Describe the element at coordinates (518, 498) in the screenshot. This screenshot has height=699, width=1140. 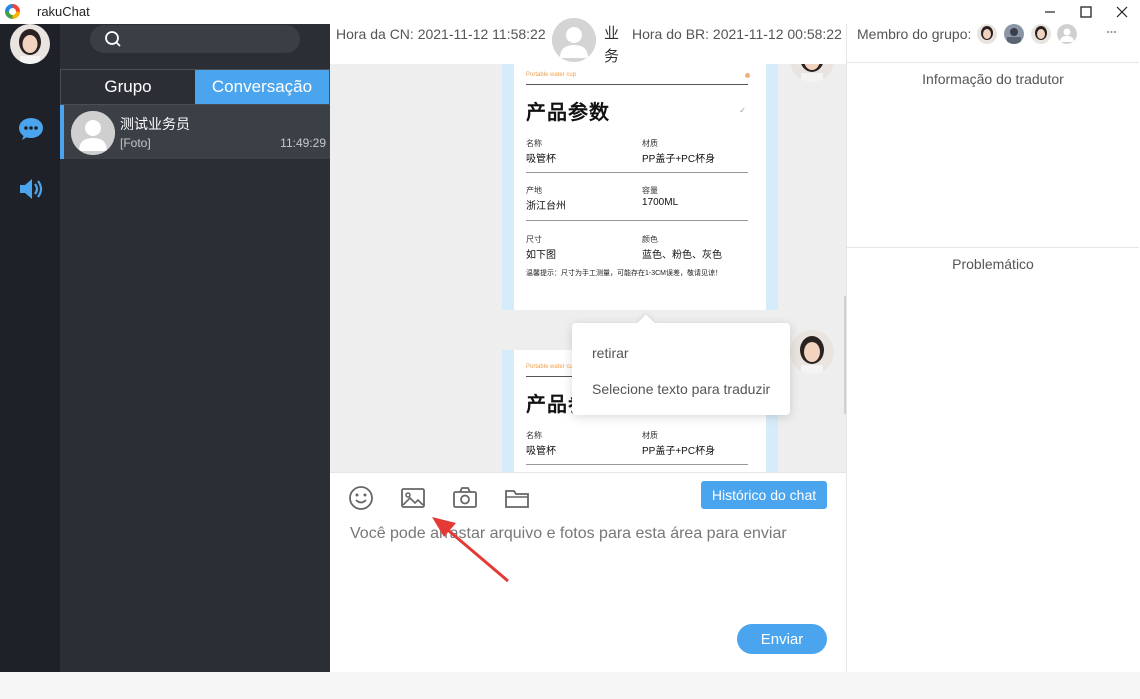
I see `folder-icon` at that location.